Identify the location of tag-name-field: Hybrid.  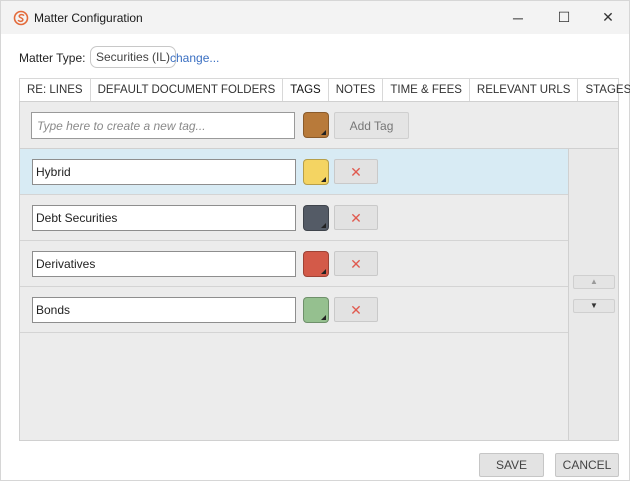
(164, 172).